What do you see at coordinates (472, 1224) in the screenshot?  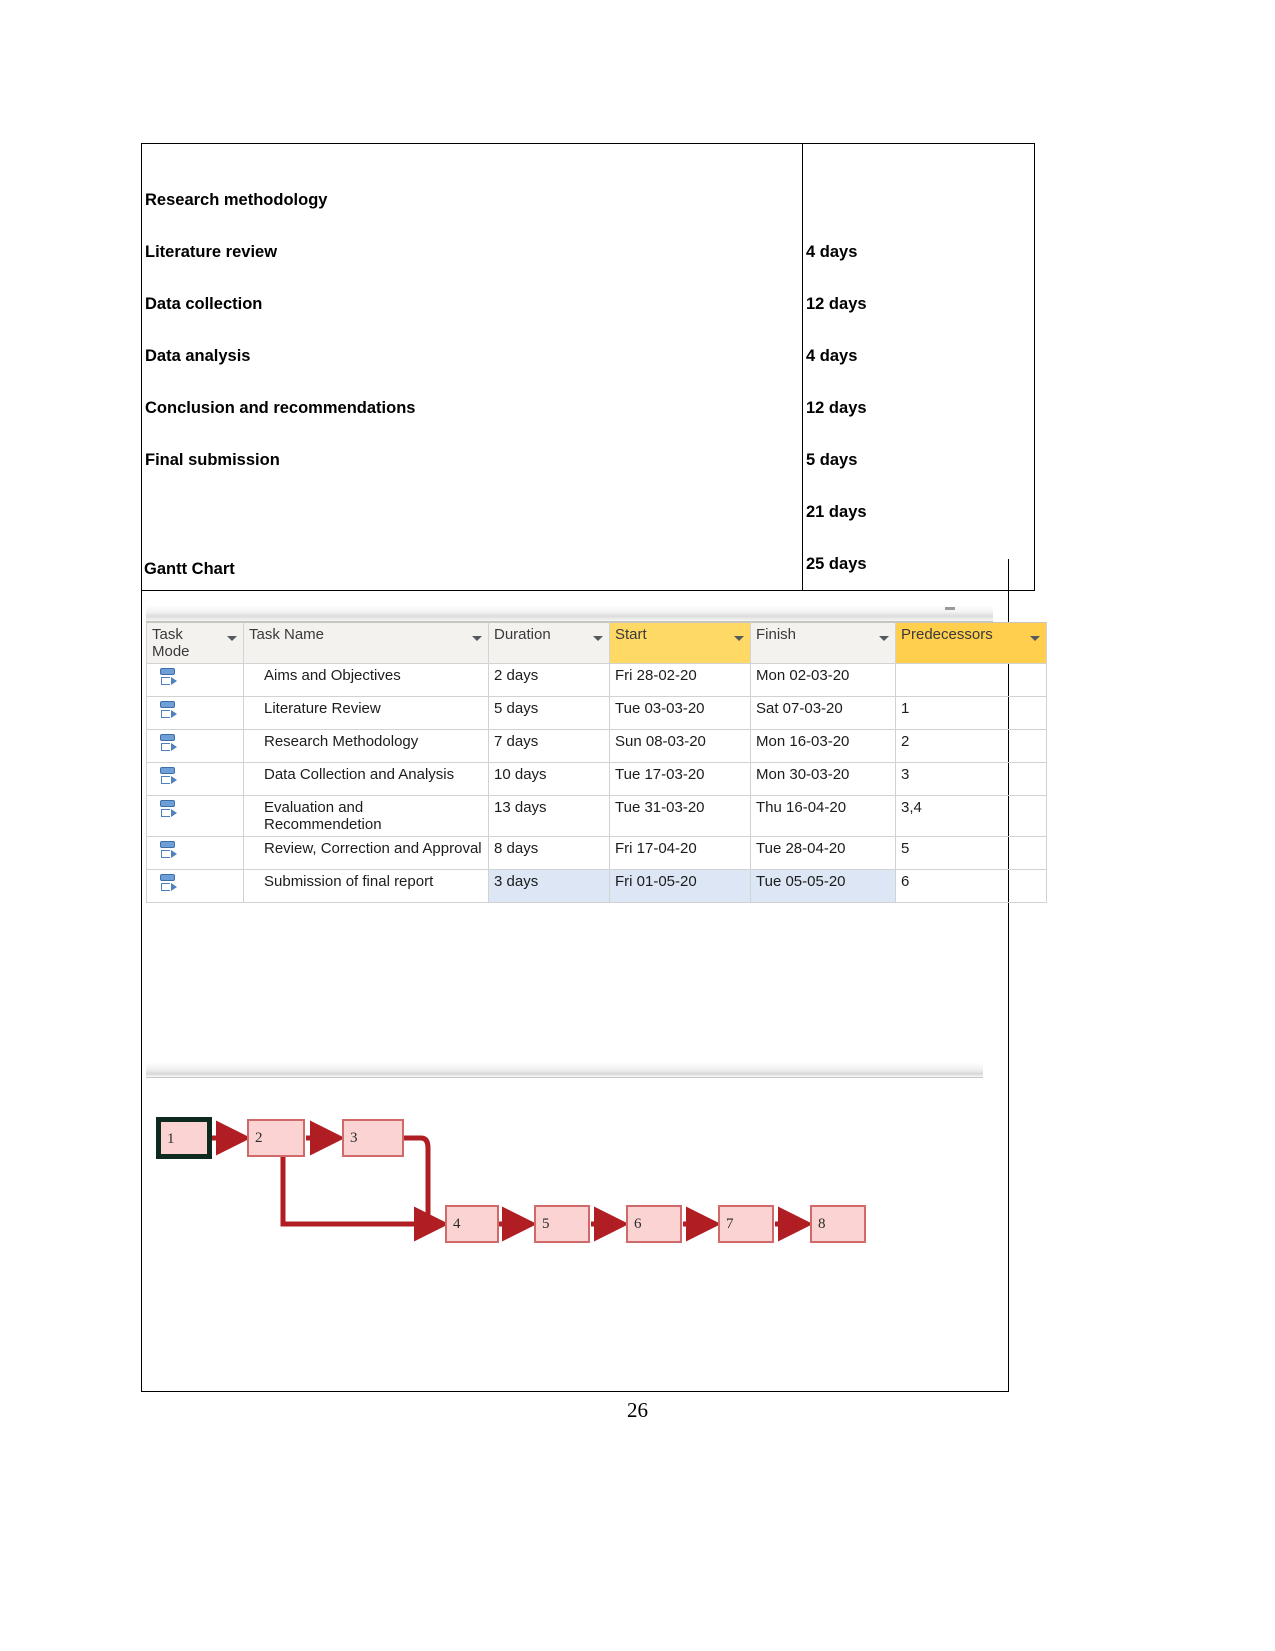 I see `network-node-4: 4` at bounding box center [472, 1224].